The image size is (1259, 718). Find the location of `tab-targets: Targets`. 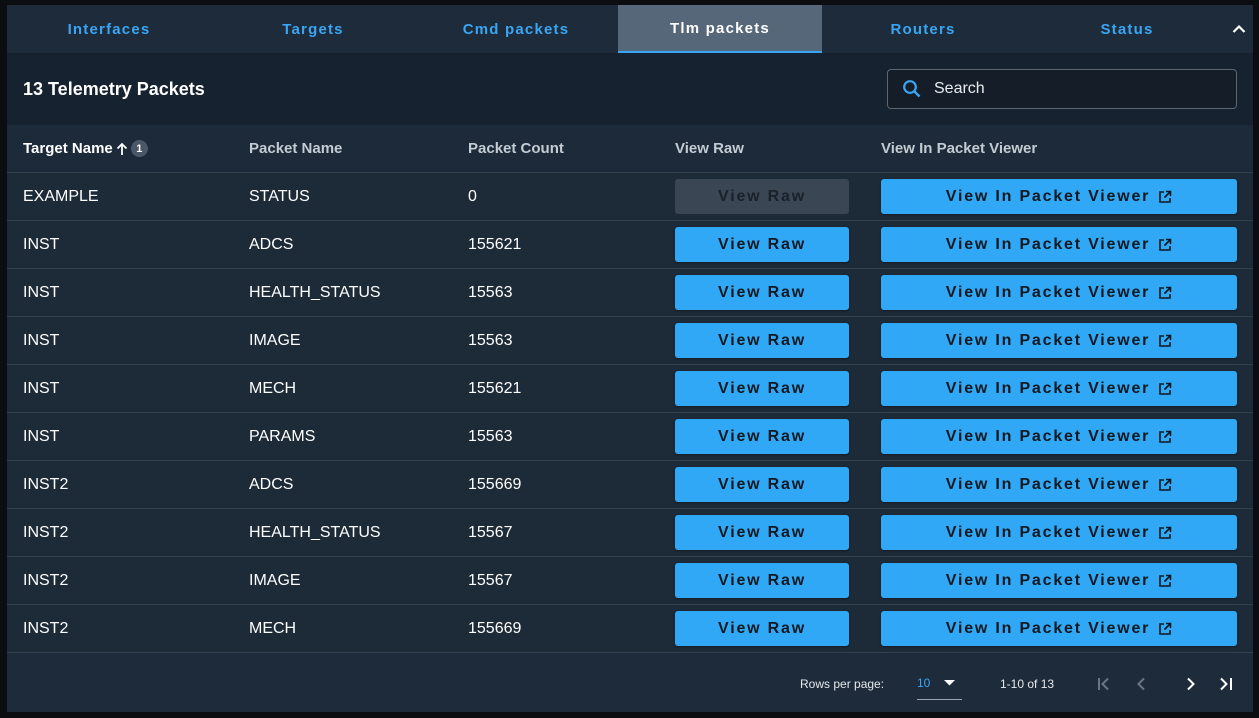

tab-targets: Targets is located at coordinates (313, 29).